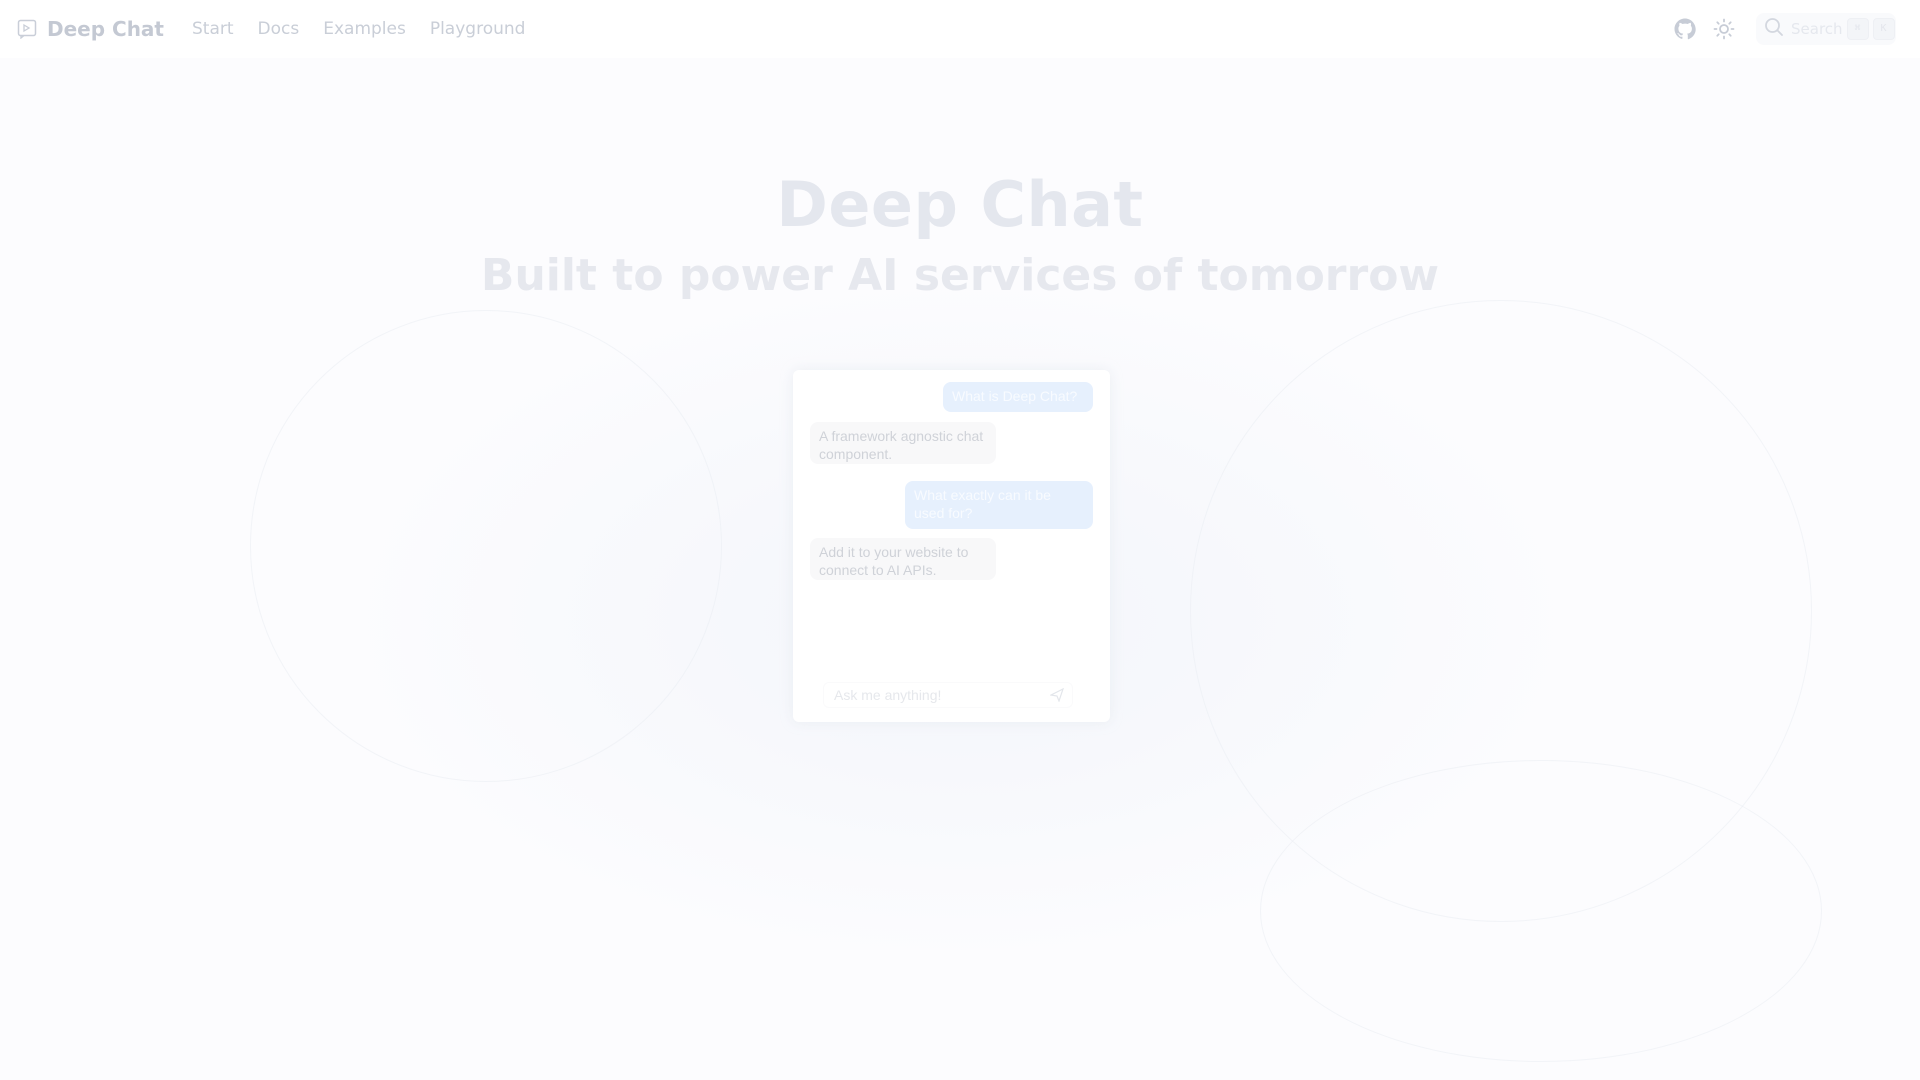 The image size is (1920, 1080). I want to click on search-shortcut: ⌘ K, so click(1869, 29).